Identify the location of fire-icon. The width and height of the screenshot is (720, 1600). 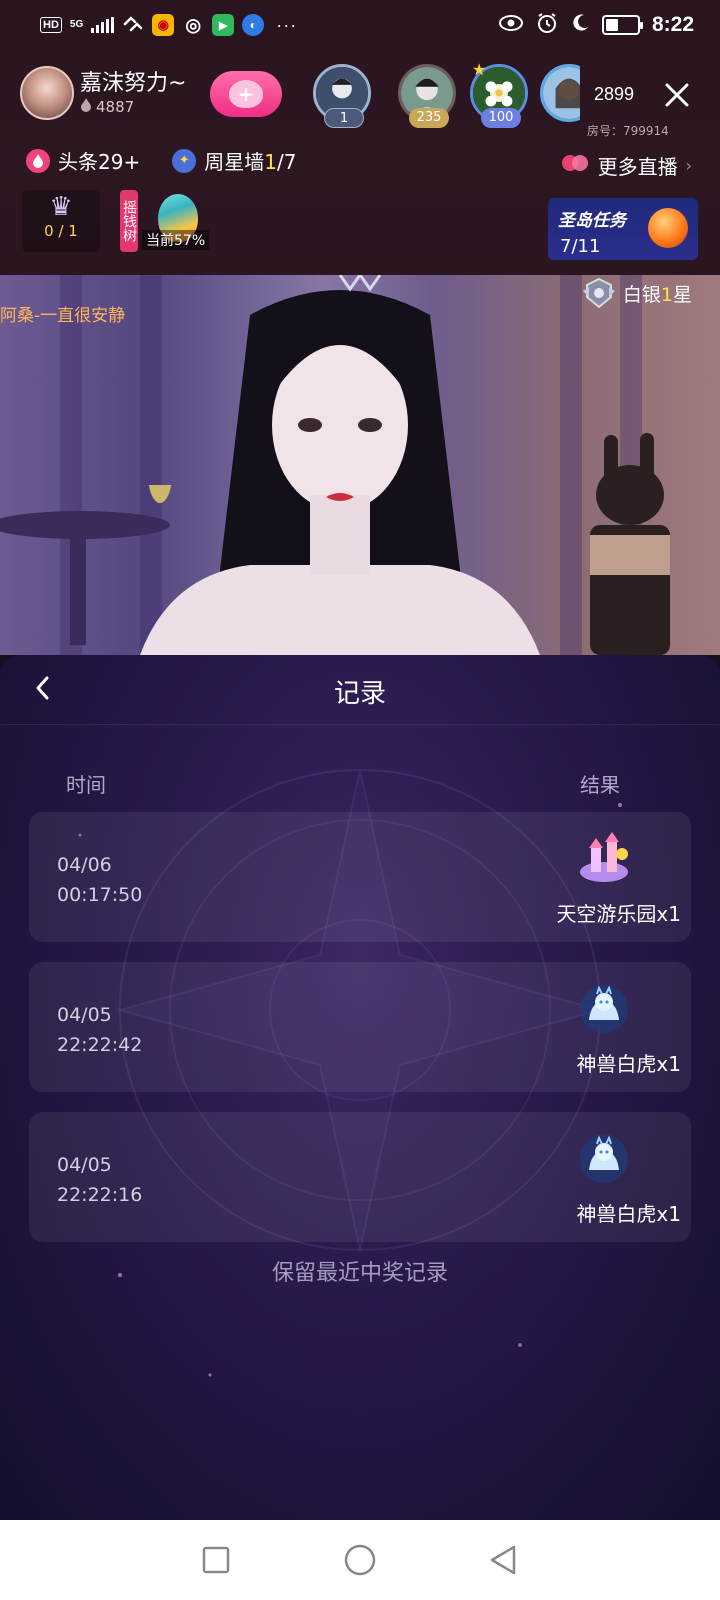
(38, 160).